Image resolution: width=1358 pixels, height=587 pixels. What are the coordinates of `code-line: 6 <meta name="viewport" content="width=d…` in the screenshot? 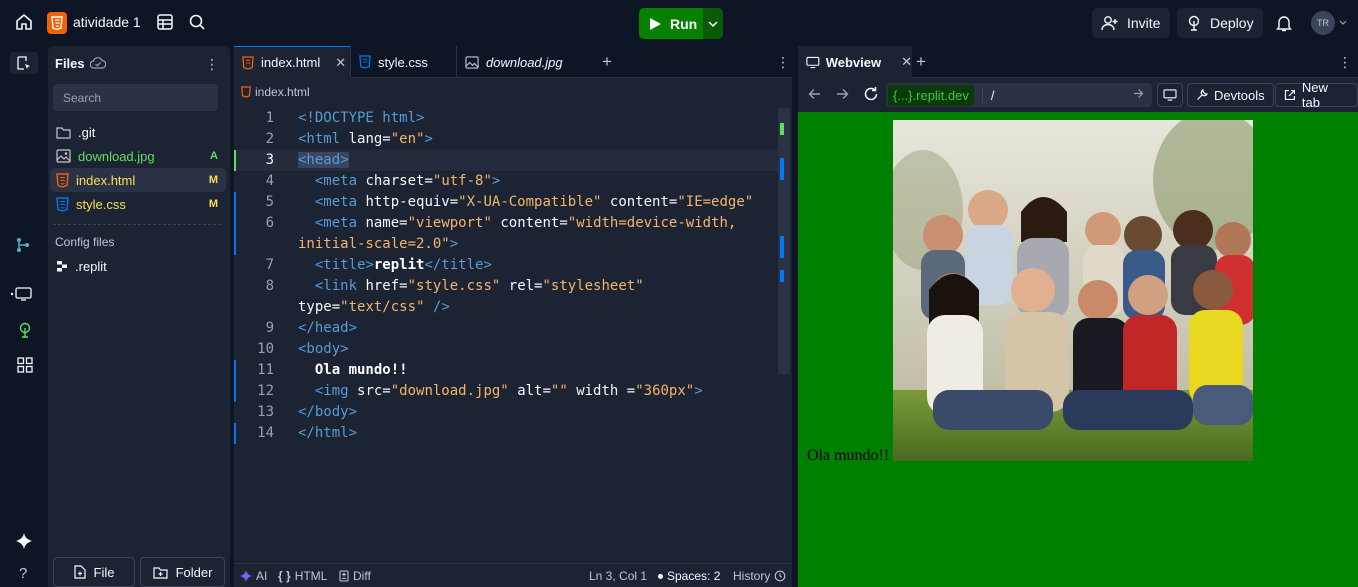 It's located at (506, 223).